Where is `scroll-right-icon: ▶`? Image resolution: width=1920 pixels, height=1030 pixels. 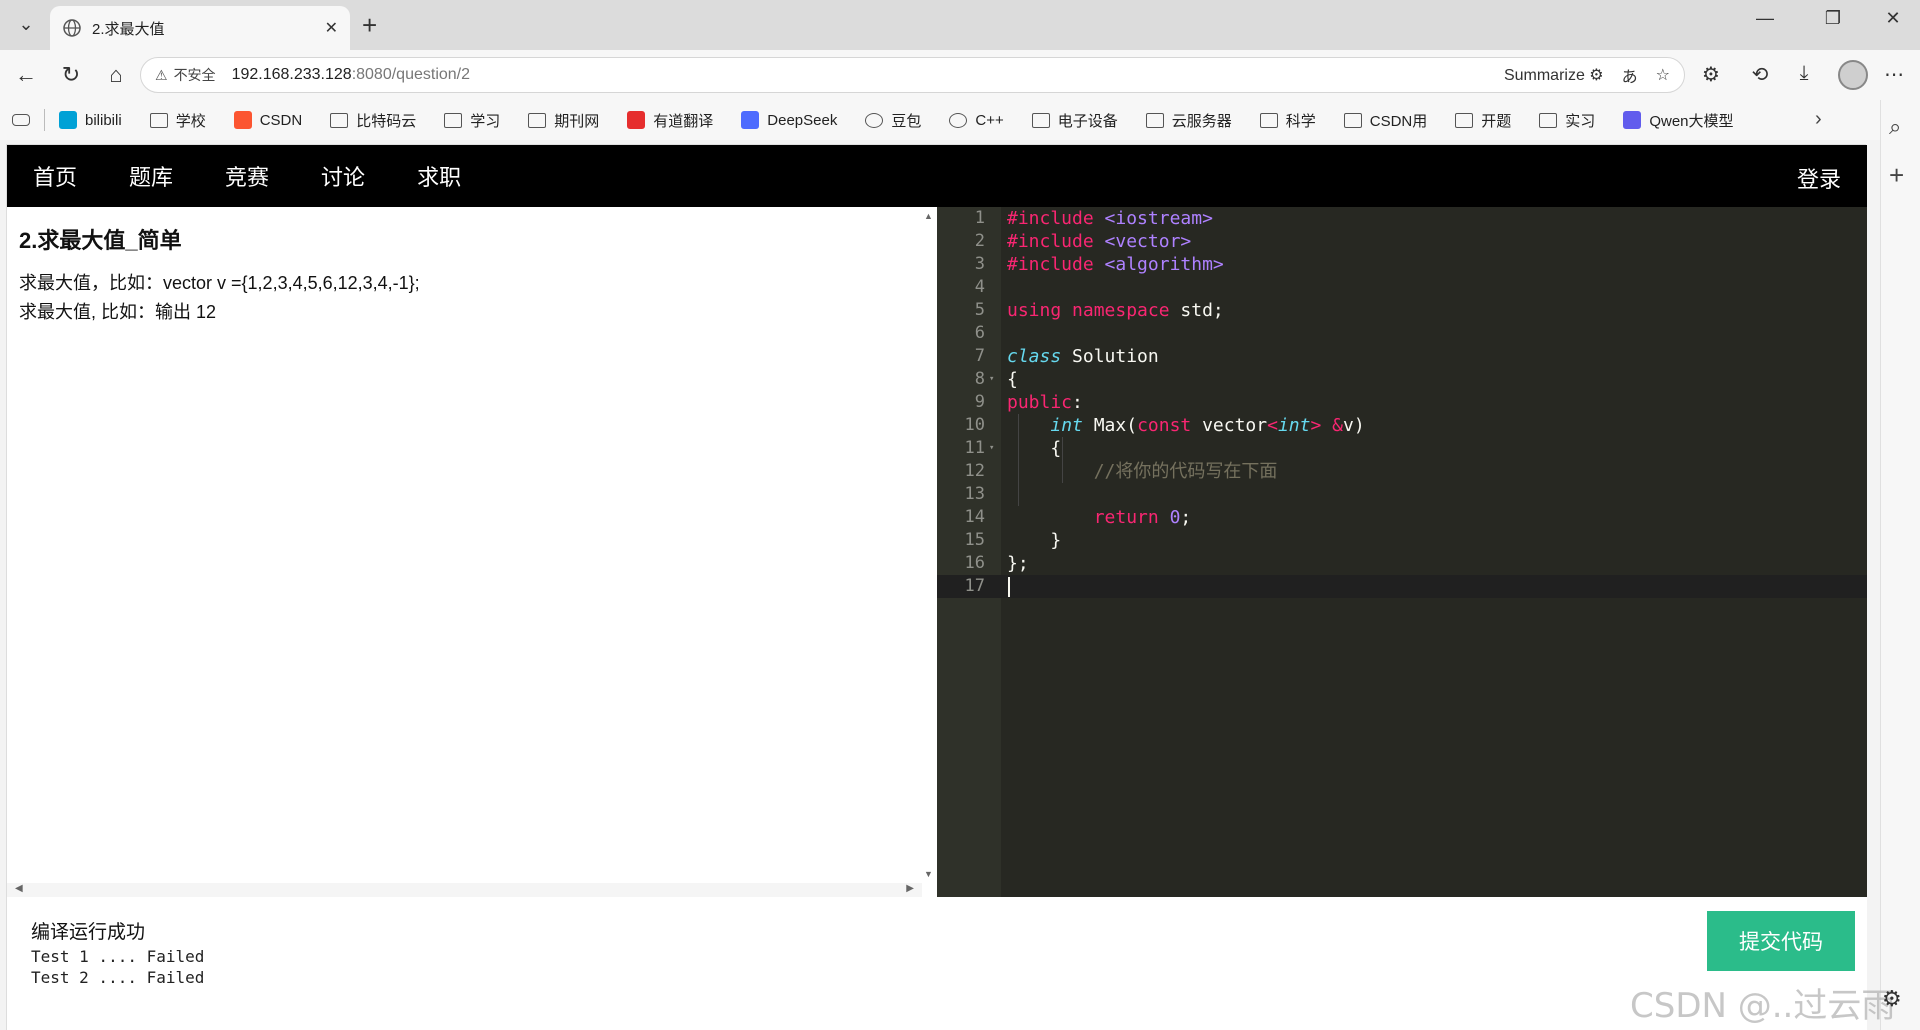 scroll-right-icon: ▶ is located at coordinates (910, 888).